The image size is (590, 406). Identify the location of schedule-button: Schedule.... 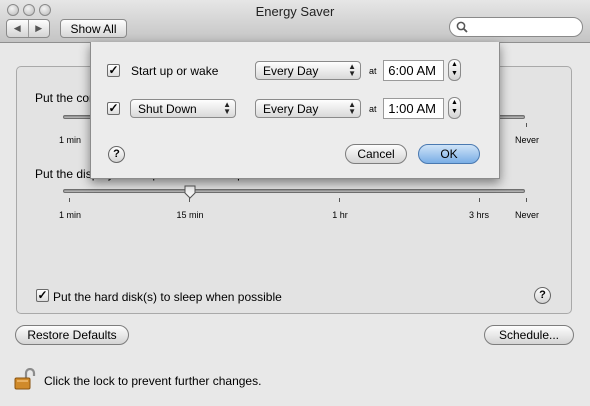
(529, 335).